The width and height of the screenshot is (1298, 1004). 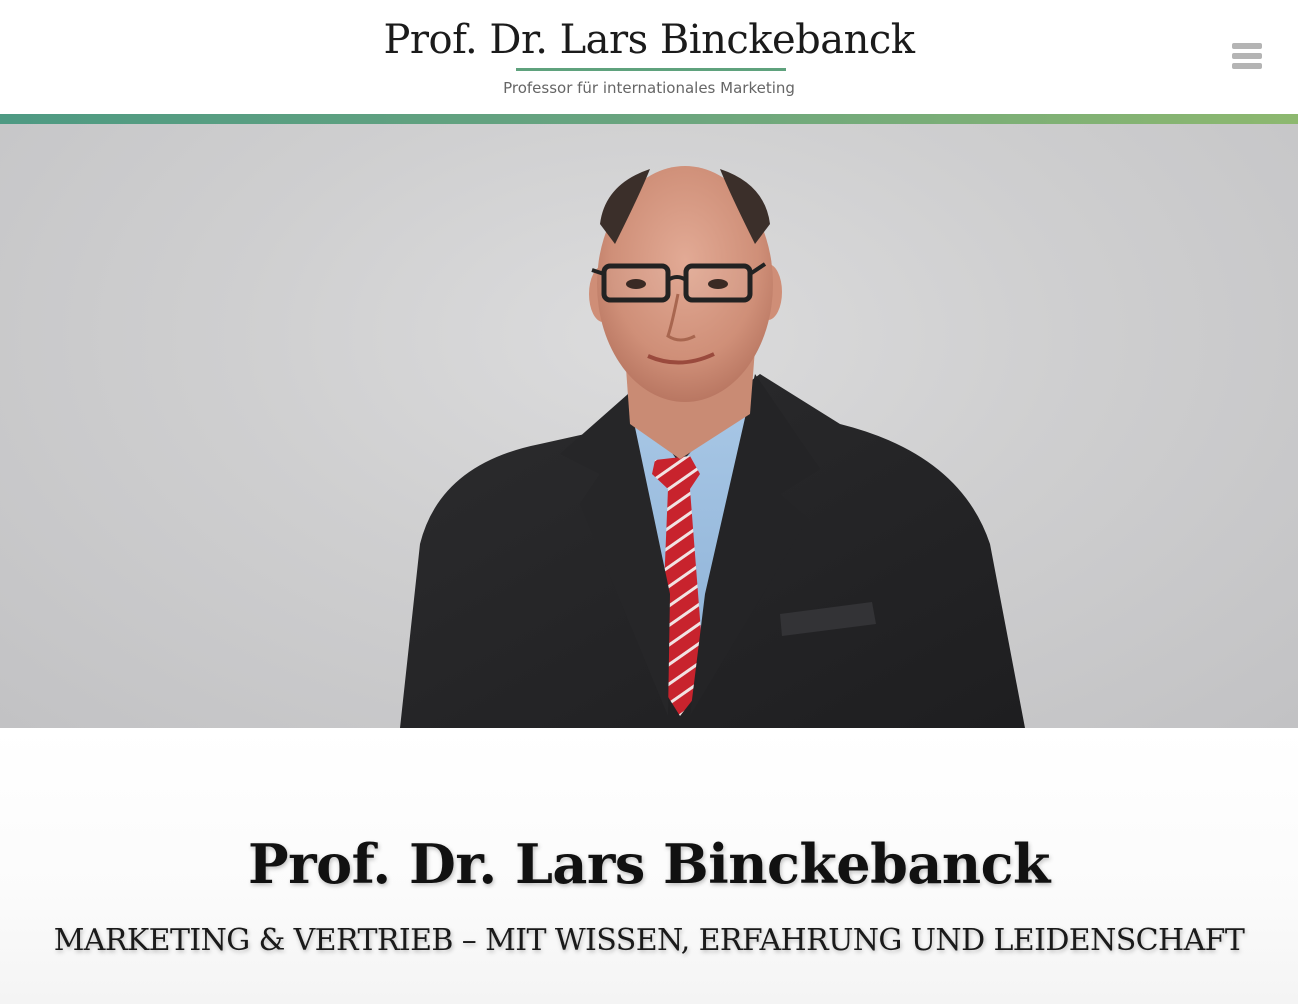 What do you see at coordinates (649, 864) in the screenshot?
I see `page-title: Prof. Dr. Lars Binckebanck` at bounding box center [649, 864].